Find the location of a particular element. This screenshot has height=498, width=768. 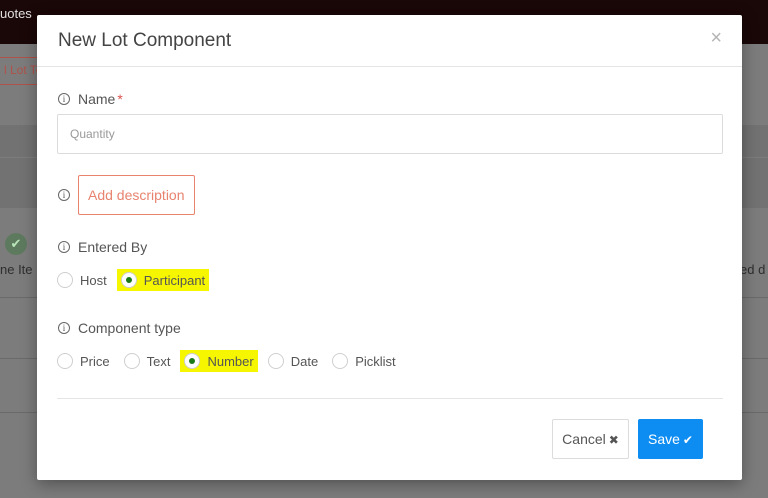

save-label: Save is located at coordinates (664, 439).